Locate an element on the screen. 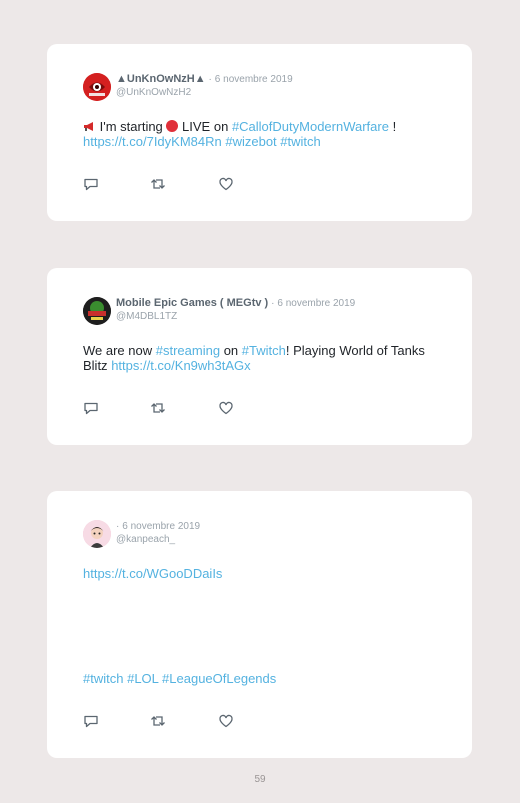 Image resolution: width=520 pixels, height=803 pixels. tweet-text-part: I'm starting is located at coordinates (131, 126).